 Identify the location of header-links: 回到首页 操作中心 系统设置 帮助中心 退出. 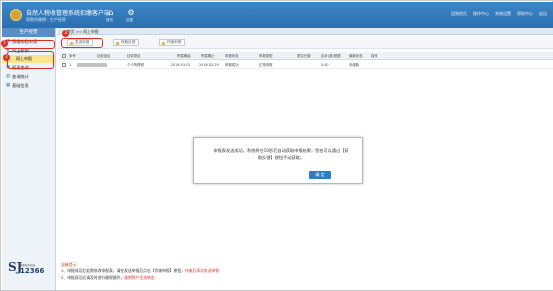
(499, 14).